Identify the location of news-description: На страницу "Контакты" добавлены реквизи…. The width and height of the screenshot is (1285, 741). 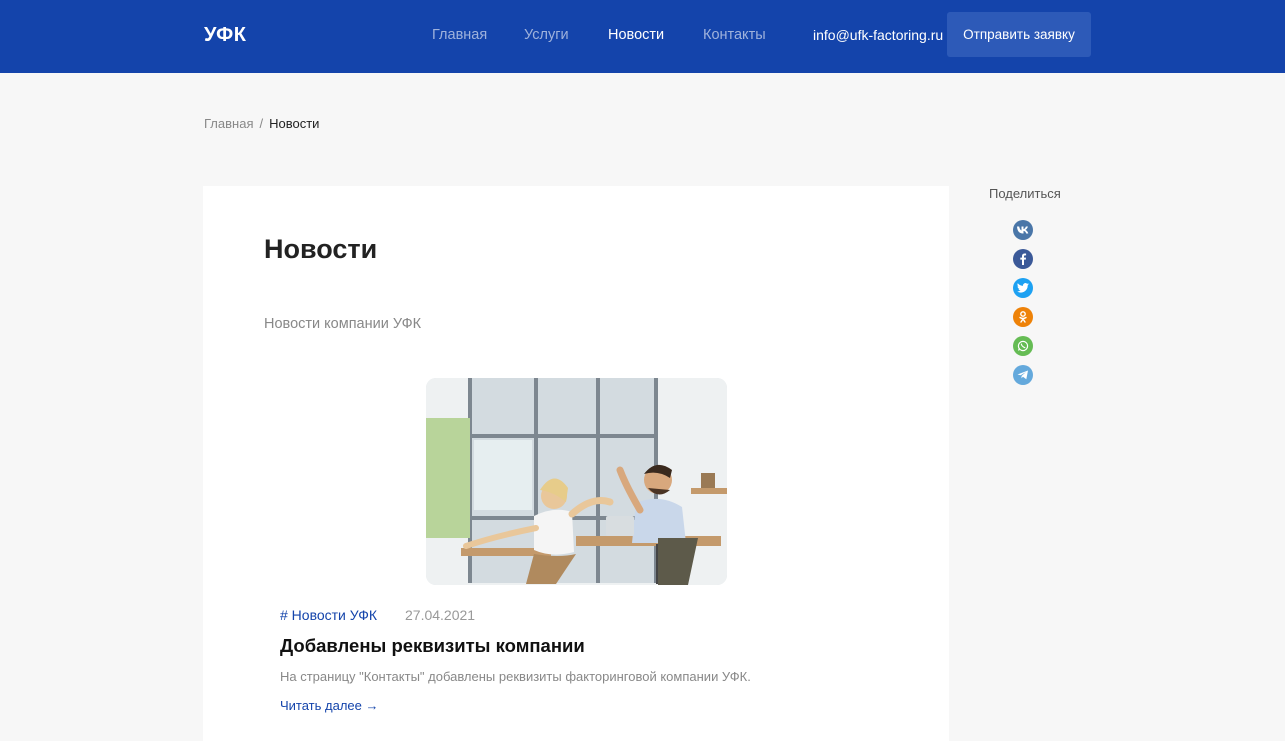
(515, 676).